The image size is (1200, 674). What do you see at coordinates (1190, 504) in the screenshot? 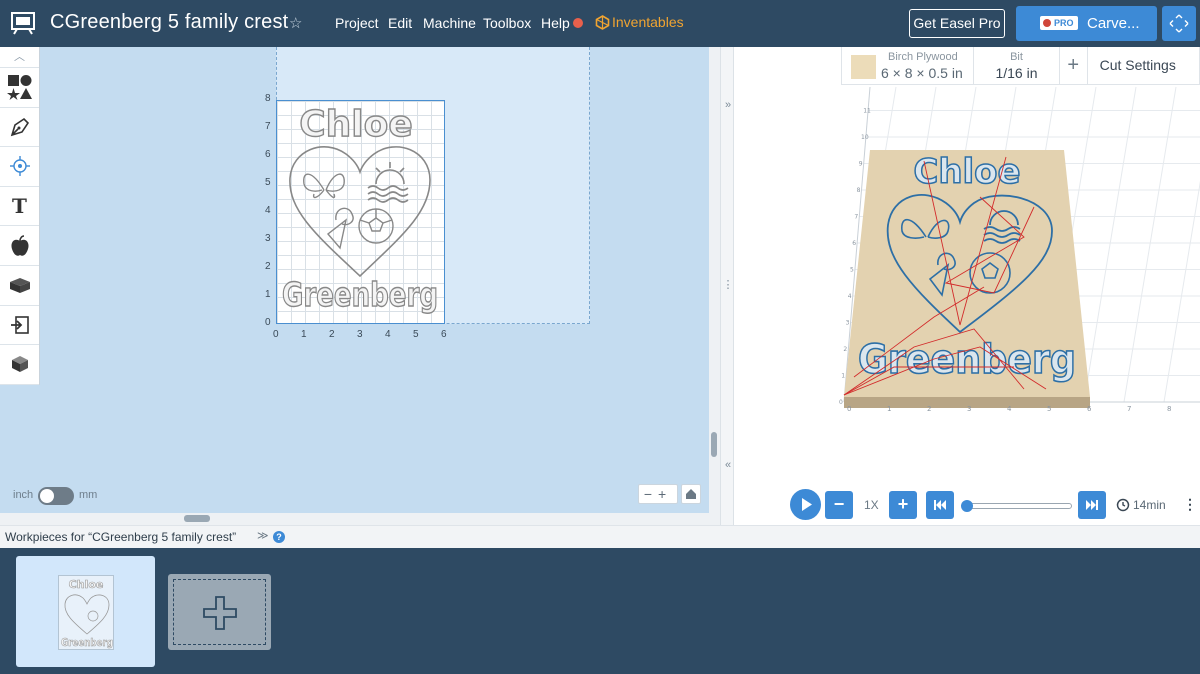
I see `more-options-icon: ⋮` at bounding box center [1190, 504].